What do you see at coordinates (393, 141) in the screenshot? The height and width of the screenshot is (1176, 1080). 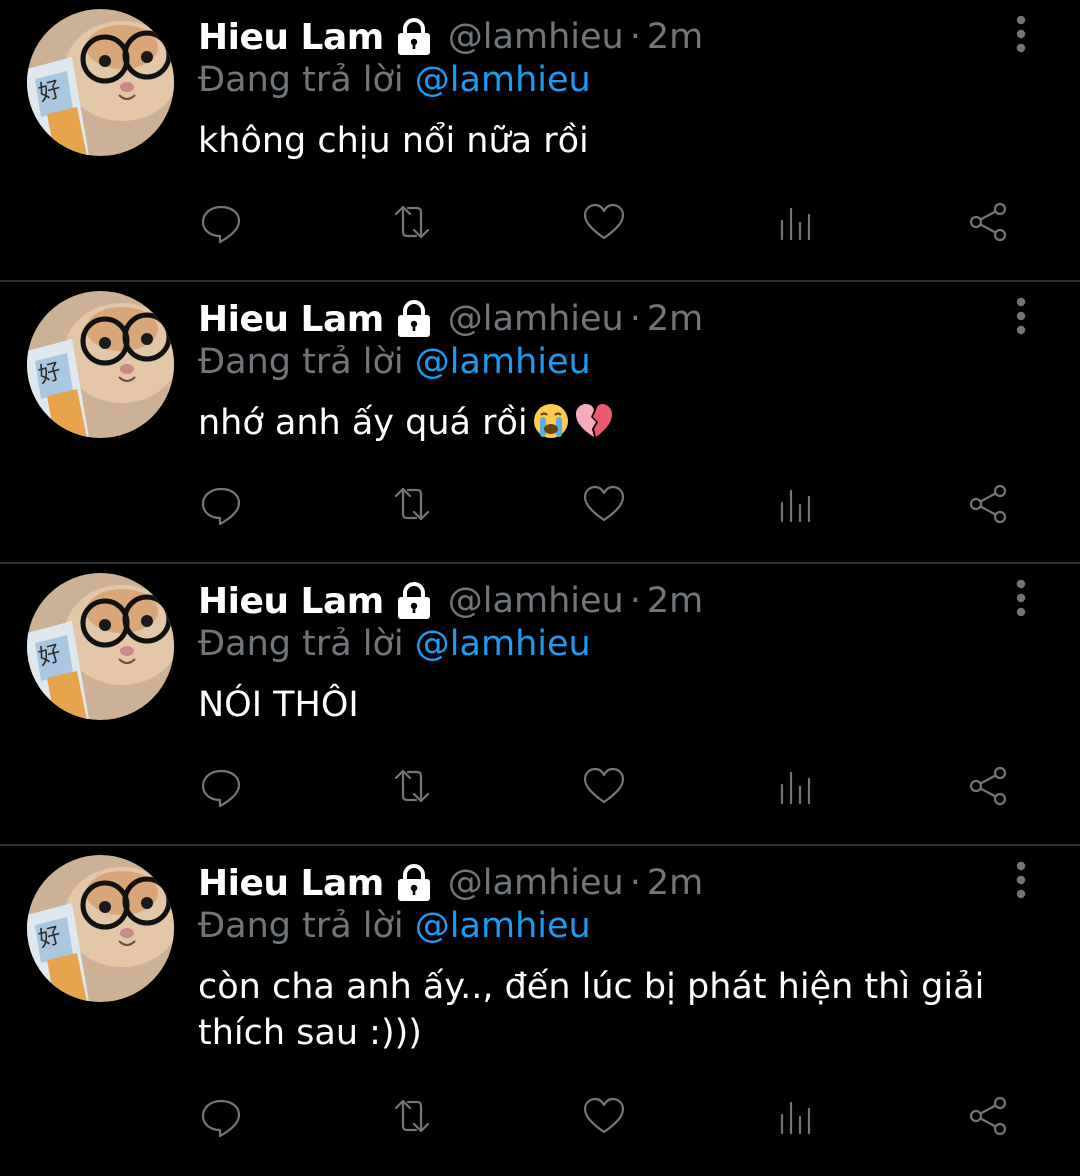 I see `tweet-text: không chịu nổi nữa rồi` at bounding box center [393, 141].